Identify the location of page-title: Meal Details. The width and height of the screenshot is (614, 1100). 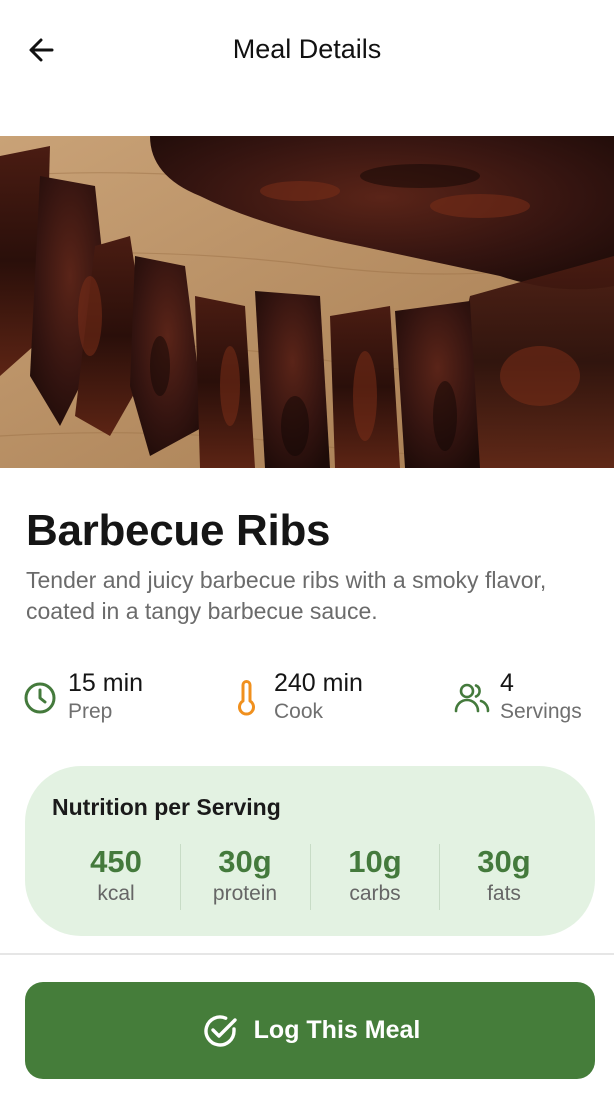
(307, 49).